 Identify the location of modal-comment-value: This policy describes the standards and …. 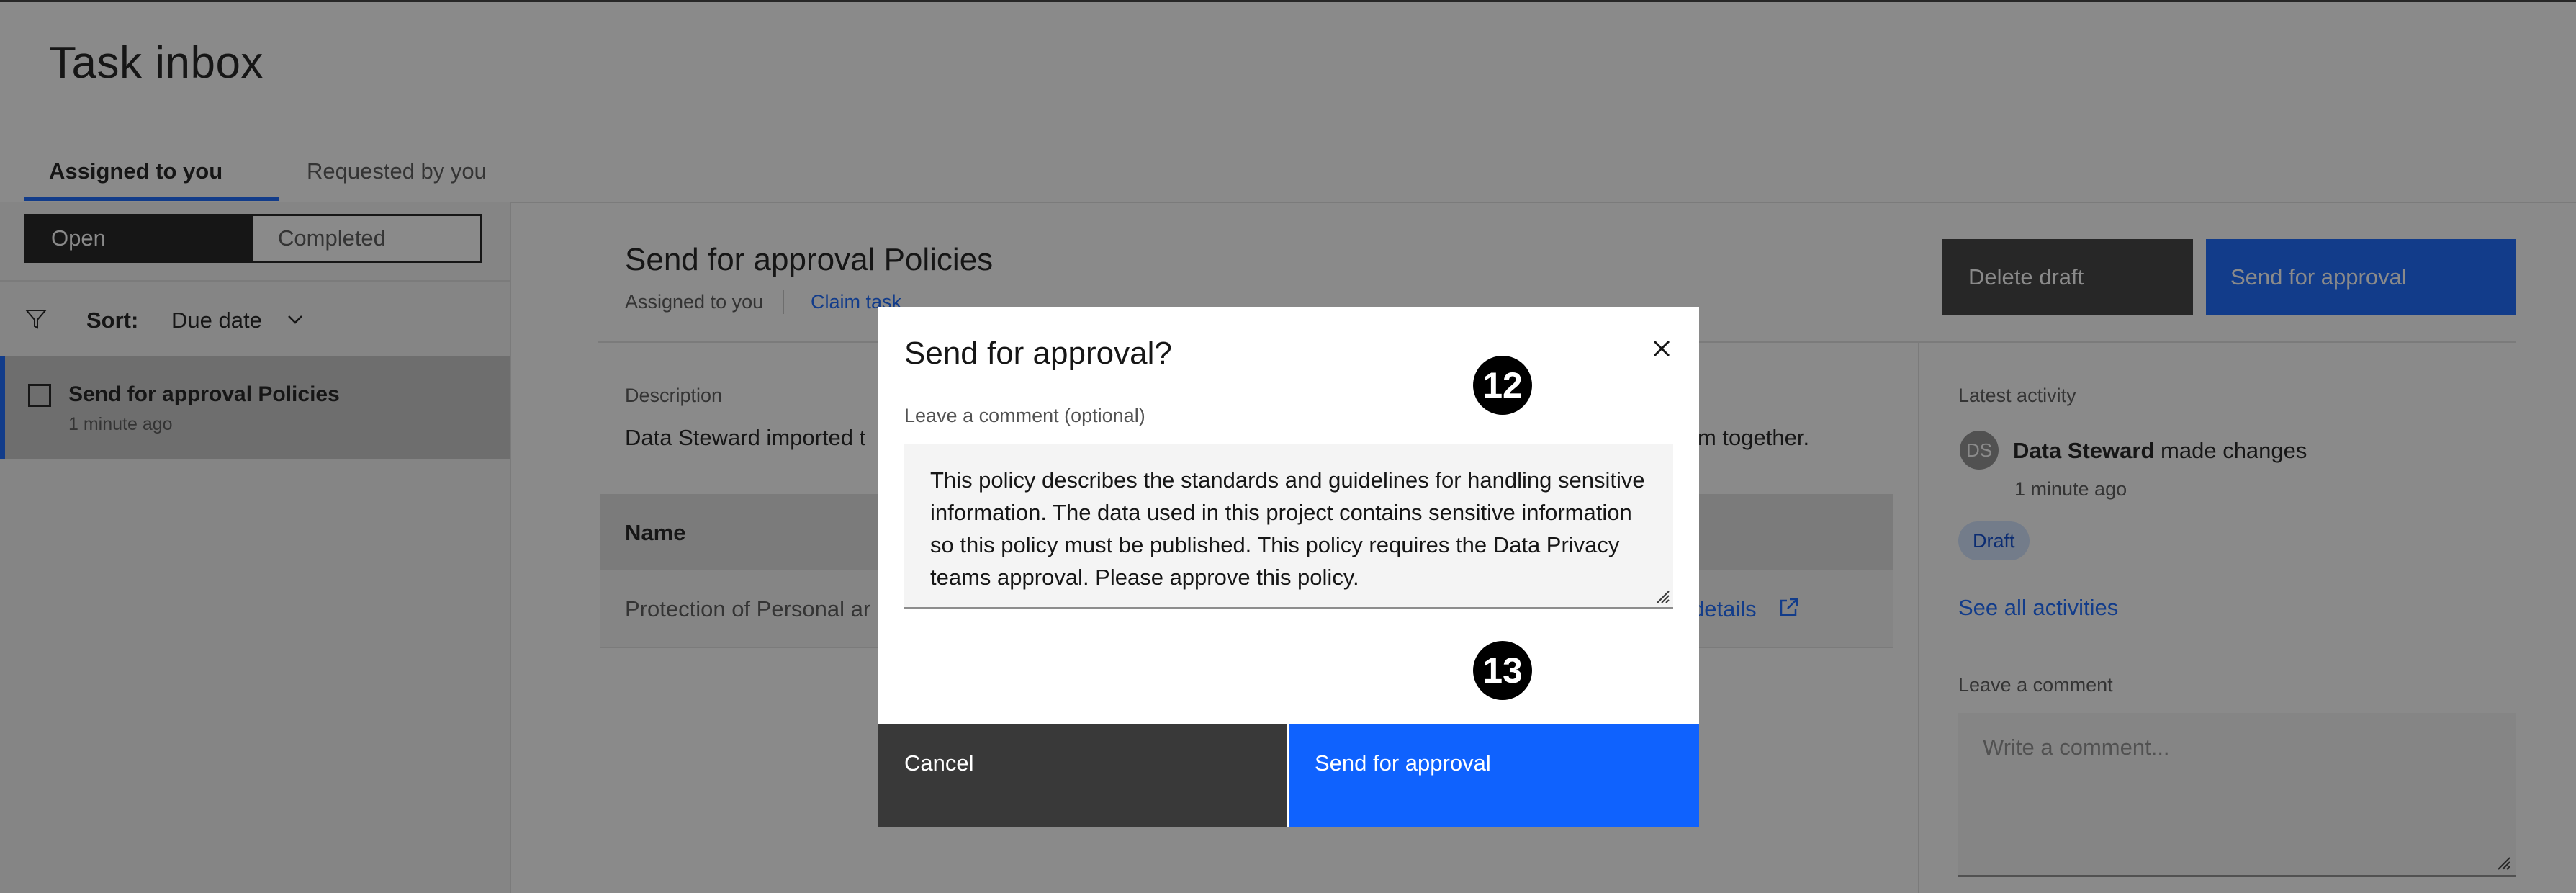
(1287, 528).